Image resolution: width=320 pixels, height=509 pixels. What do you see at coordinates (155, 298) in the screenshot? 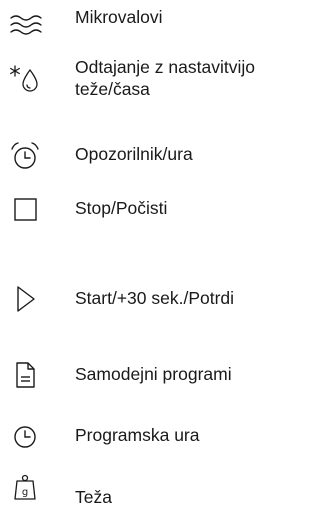
I see `legend-label: Start/+30 sek./Potrdi` at bounding box center [155, 298].